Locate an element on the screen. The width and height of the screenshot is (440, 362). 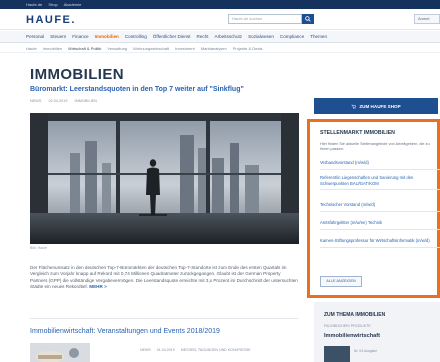
breadcrumb-item: Haufe is located at coordinates (31, 48).